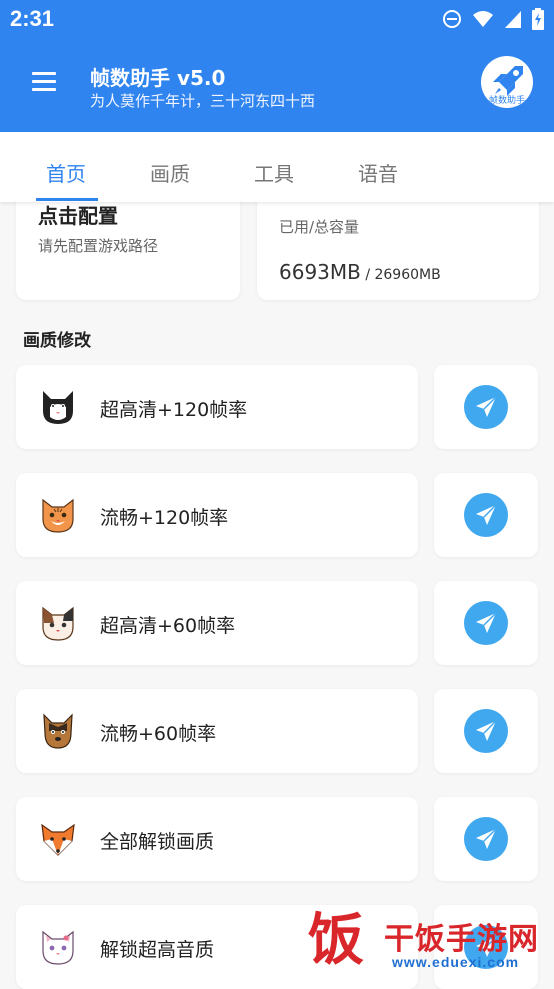 The width and height of the screenshot is (554, 989). I want to click on tab-tools: 工具, so click(274, 172).